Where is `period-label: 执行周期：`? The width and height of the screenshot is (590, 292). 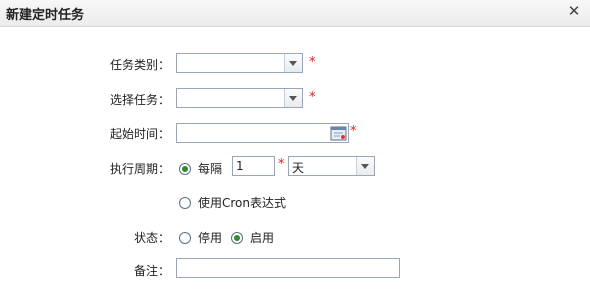 period-label: 执行周期： is located at coordinates (139, 169).